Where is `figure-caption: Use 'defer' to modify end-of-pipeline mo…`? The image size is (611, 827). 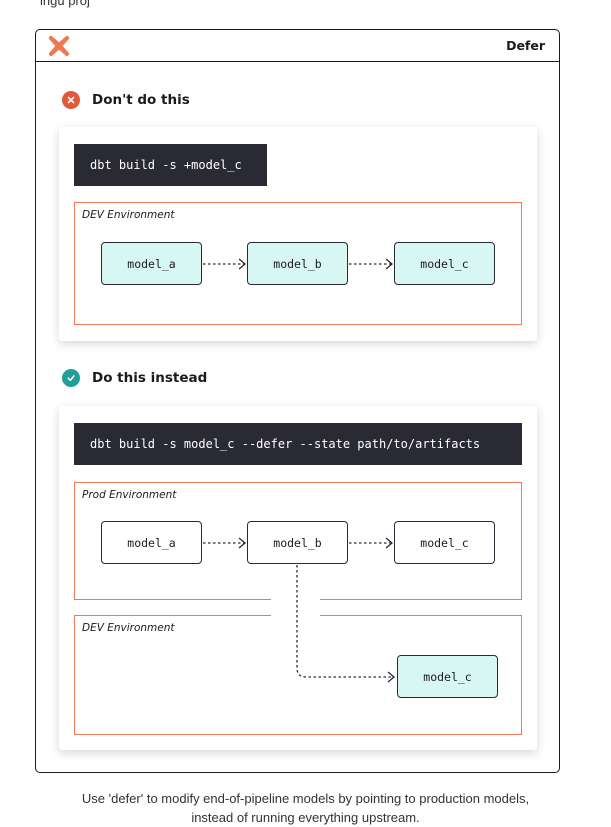 figure-caption: Use 'defer' to modify end-of-pipeline mo… is located at coordinates (305, 808).